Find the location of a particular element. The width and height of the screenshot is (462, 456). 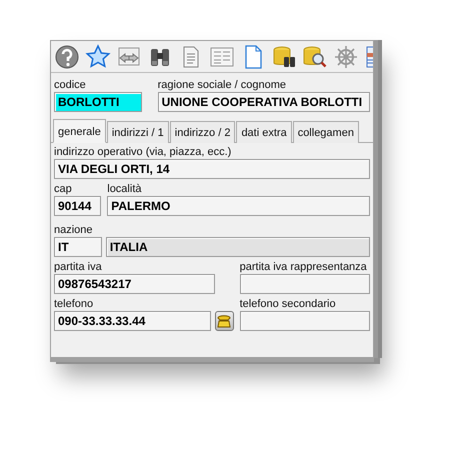

field-label: nazione is located at coordinates (73, 230).